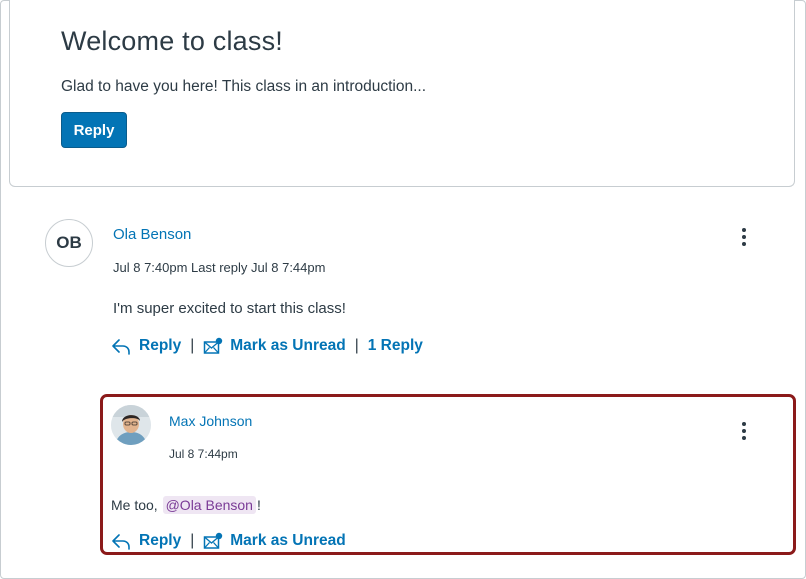 Image resolution: width=806 pixels, height=579 pixels. I want to click on mention-tag: @Ola Benson, so click(209, 505).